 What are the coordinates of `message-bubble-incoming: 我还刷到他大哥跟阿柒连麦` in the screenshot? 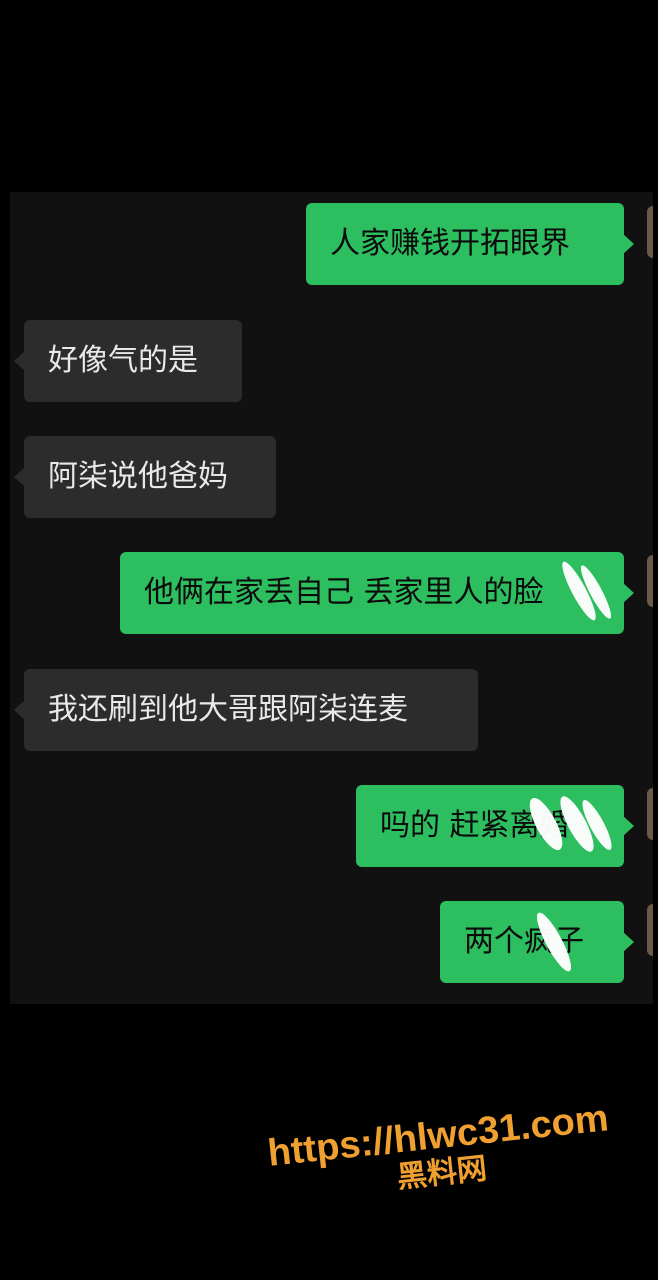 It's located at (246, 710).